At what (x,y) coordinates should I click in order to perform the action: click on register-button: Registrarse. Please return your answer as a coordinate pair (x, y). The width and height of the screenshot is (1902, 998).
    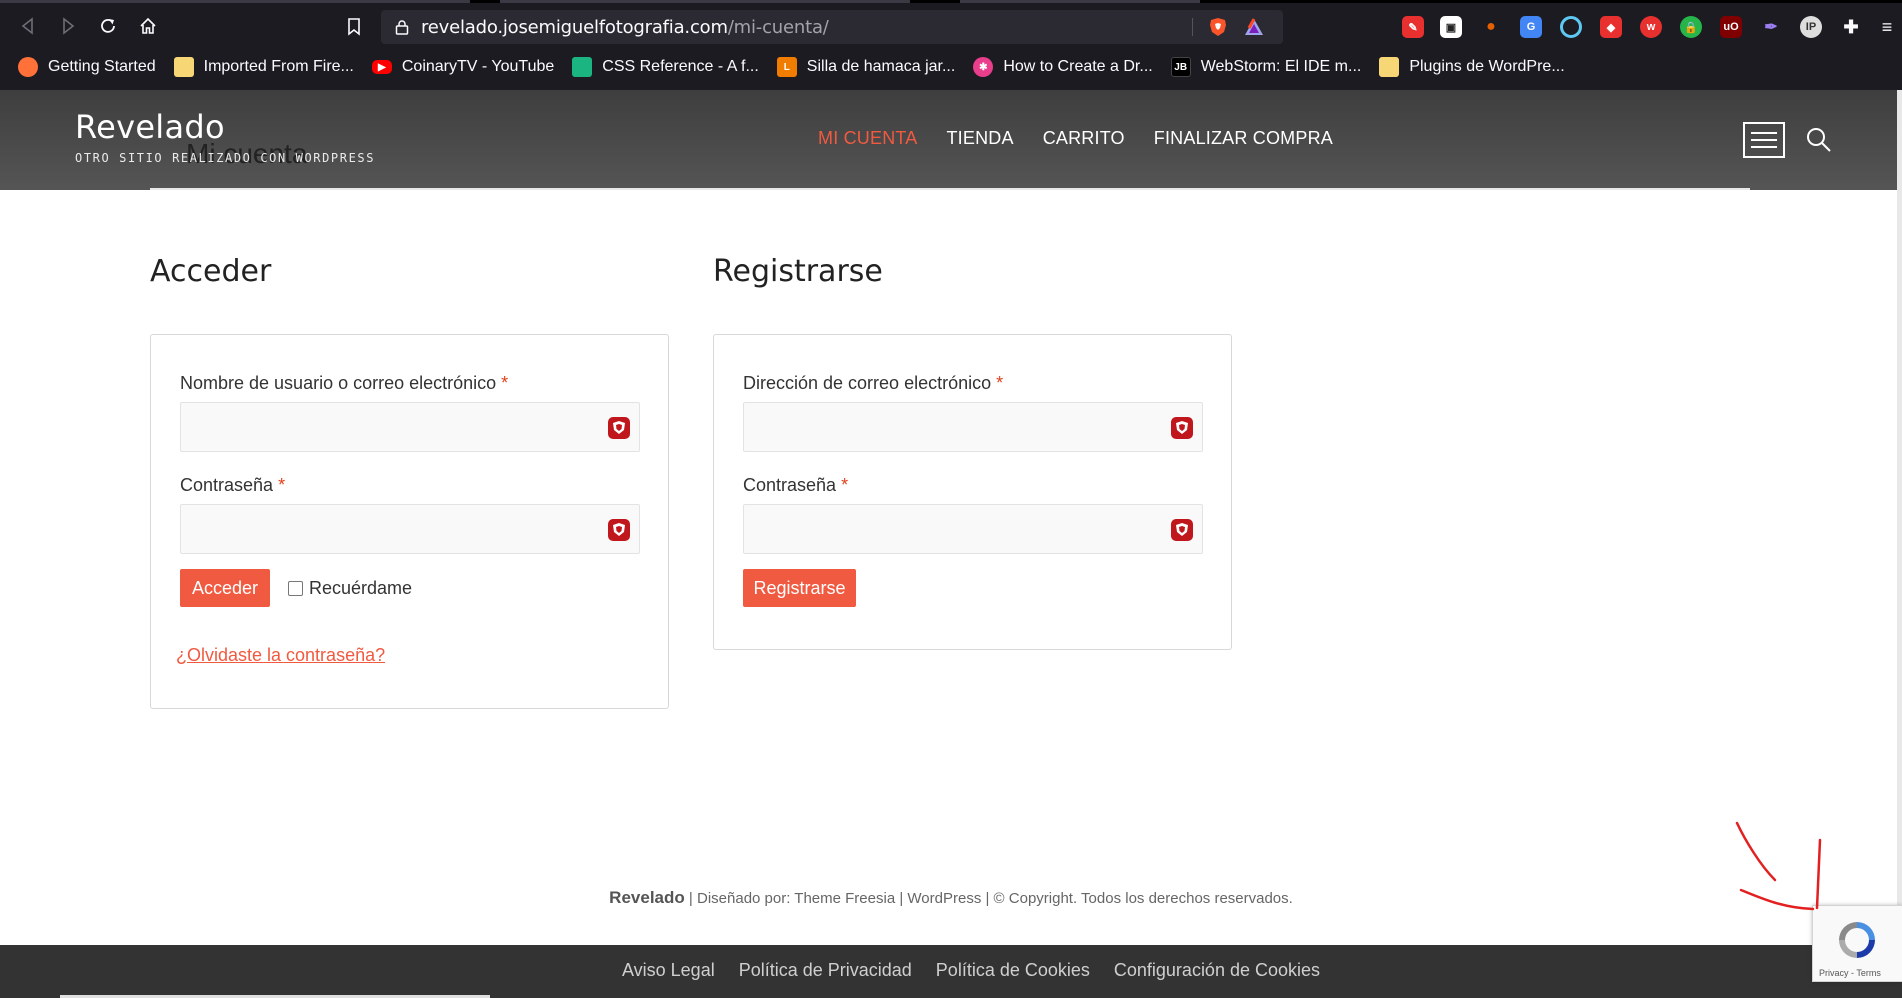
    Looking at the image, I should click on (799, 588).